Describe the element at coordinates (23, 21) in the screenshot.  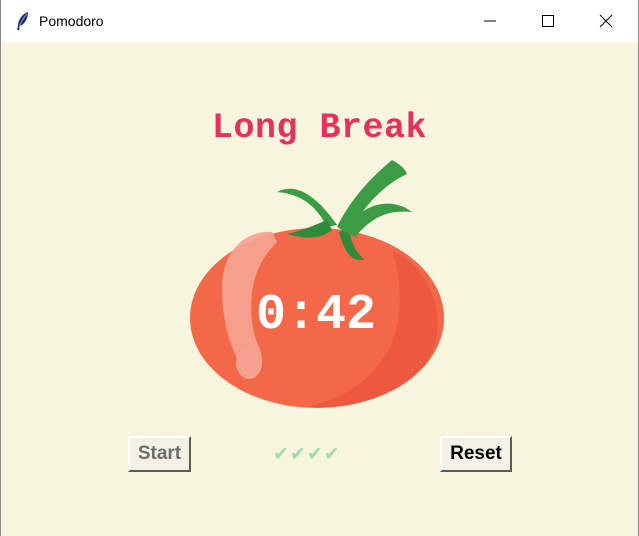
I see `feather-icon` at that location.